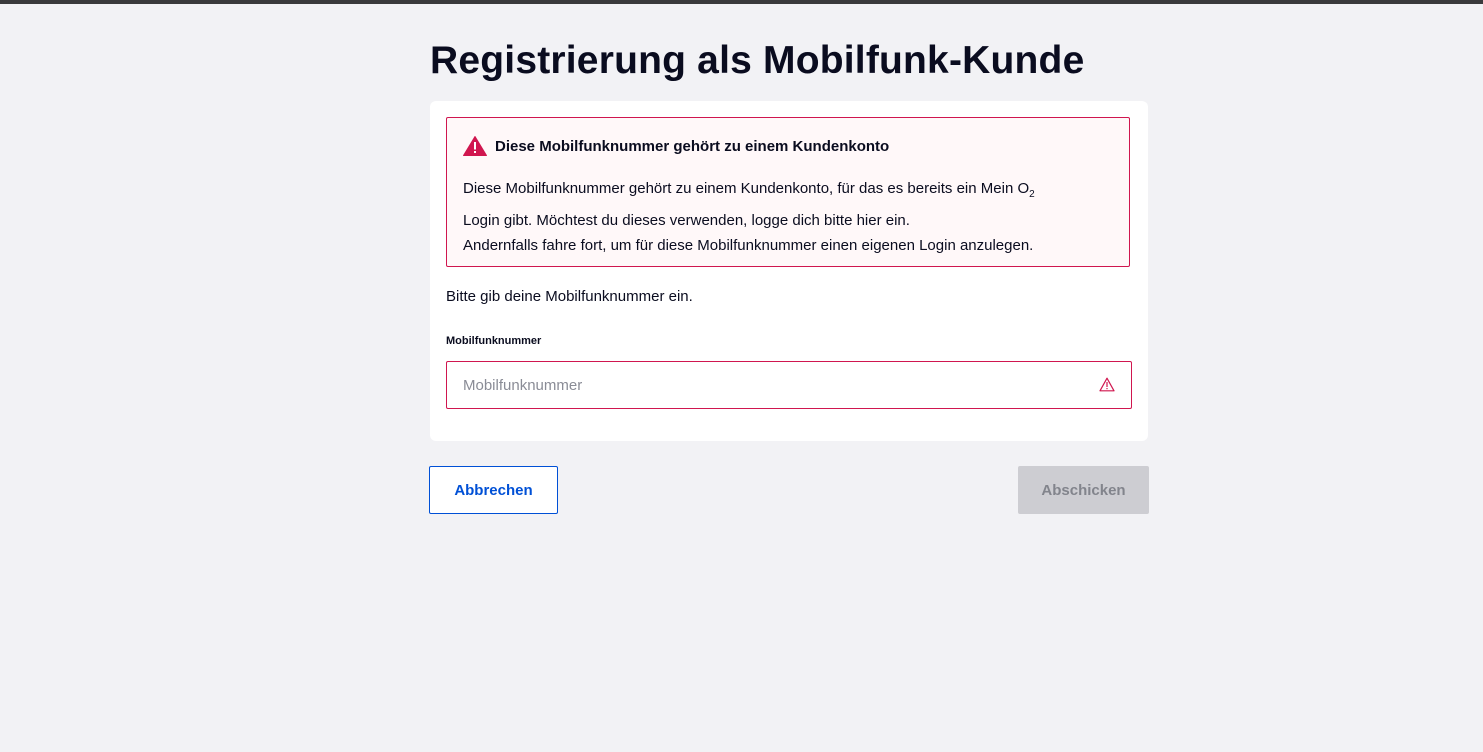  What do you see at coordinates (1107, 384) in the screenshot?
I see `warning-outline-icon` at bounding box center [1107, 384].